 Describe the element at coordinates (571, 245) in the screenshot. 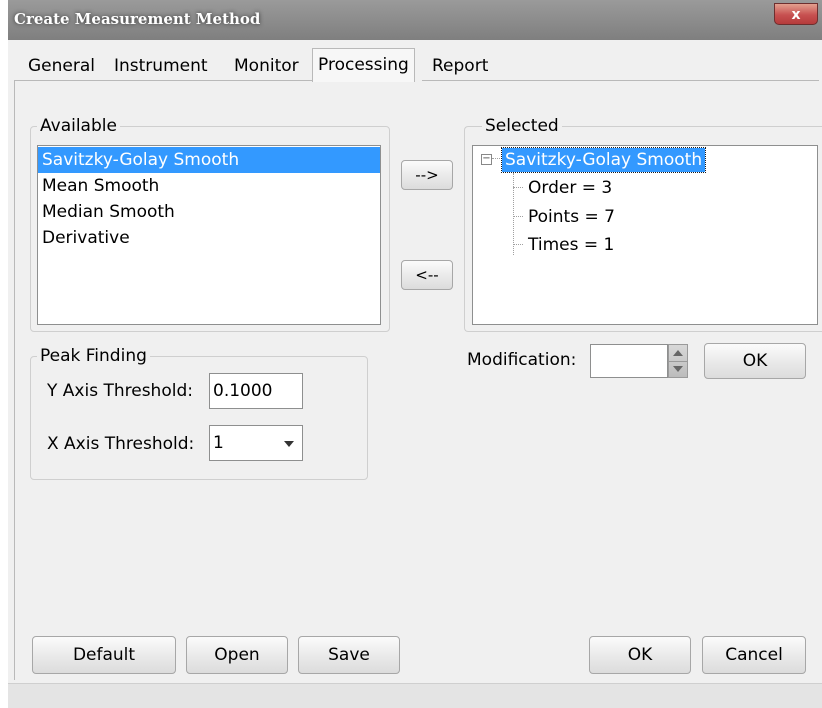

I see `tree-child-times: Times = 1` at that location.